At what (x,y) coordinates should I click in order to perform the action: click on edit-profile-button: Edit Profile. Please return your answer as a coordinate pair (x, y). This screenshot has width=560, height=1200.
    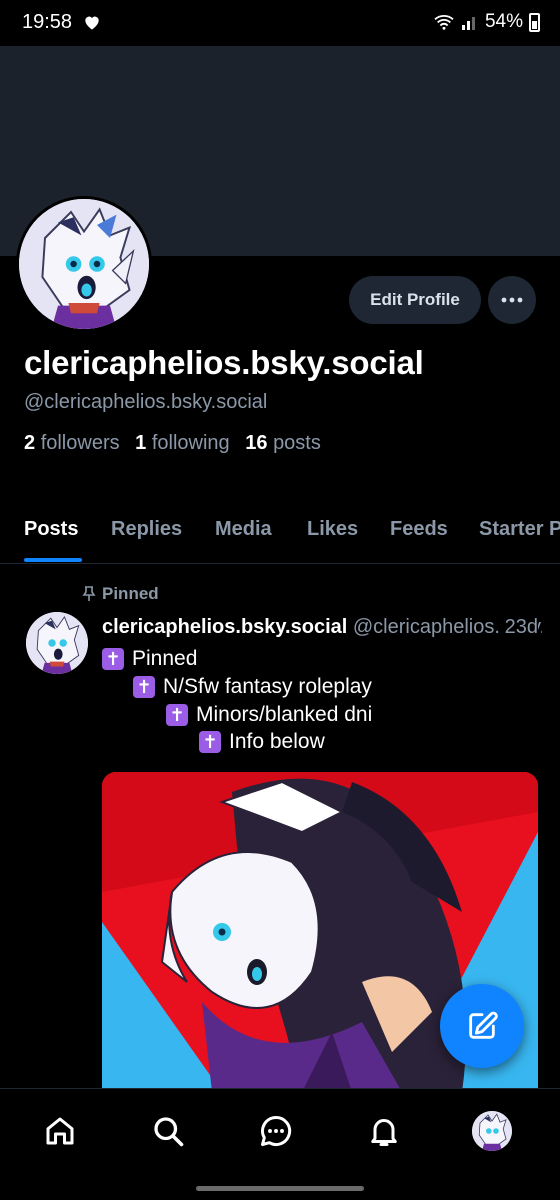
    Looking at the image, I should click on (415, 300).